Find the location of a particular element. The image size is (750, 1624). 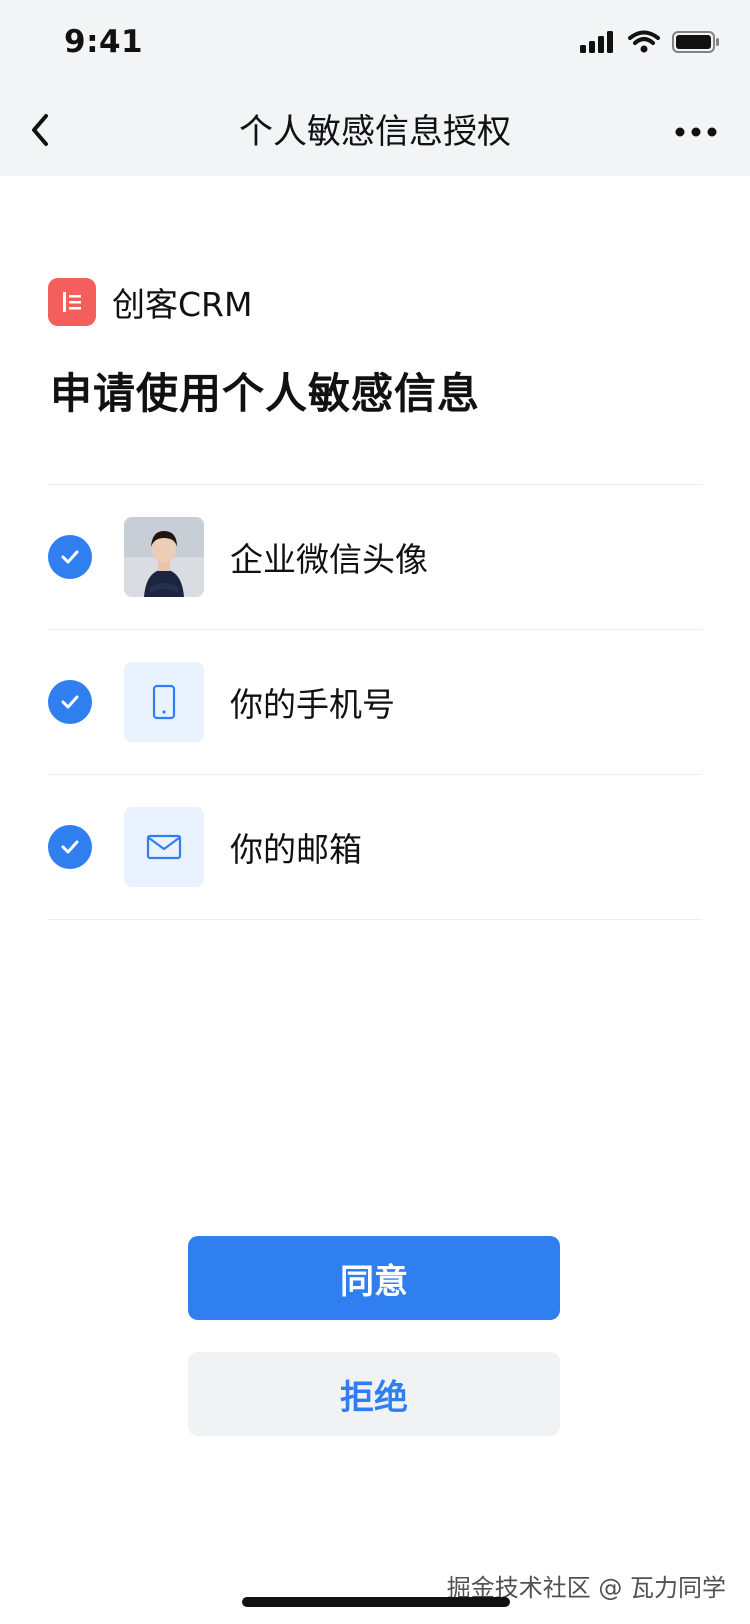

app-name: 创客CRM is located at coordinates (182, 304).